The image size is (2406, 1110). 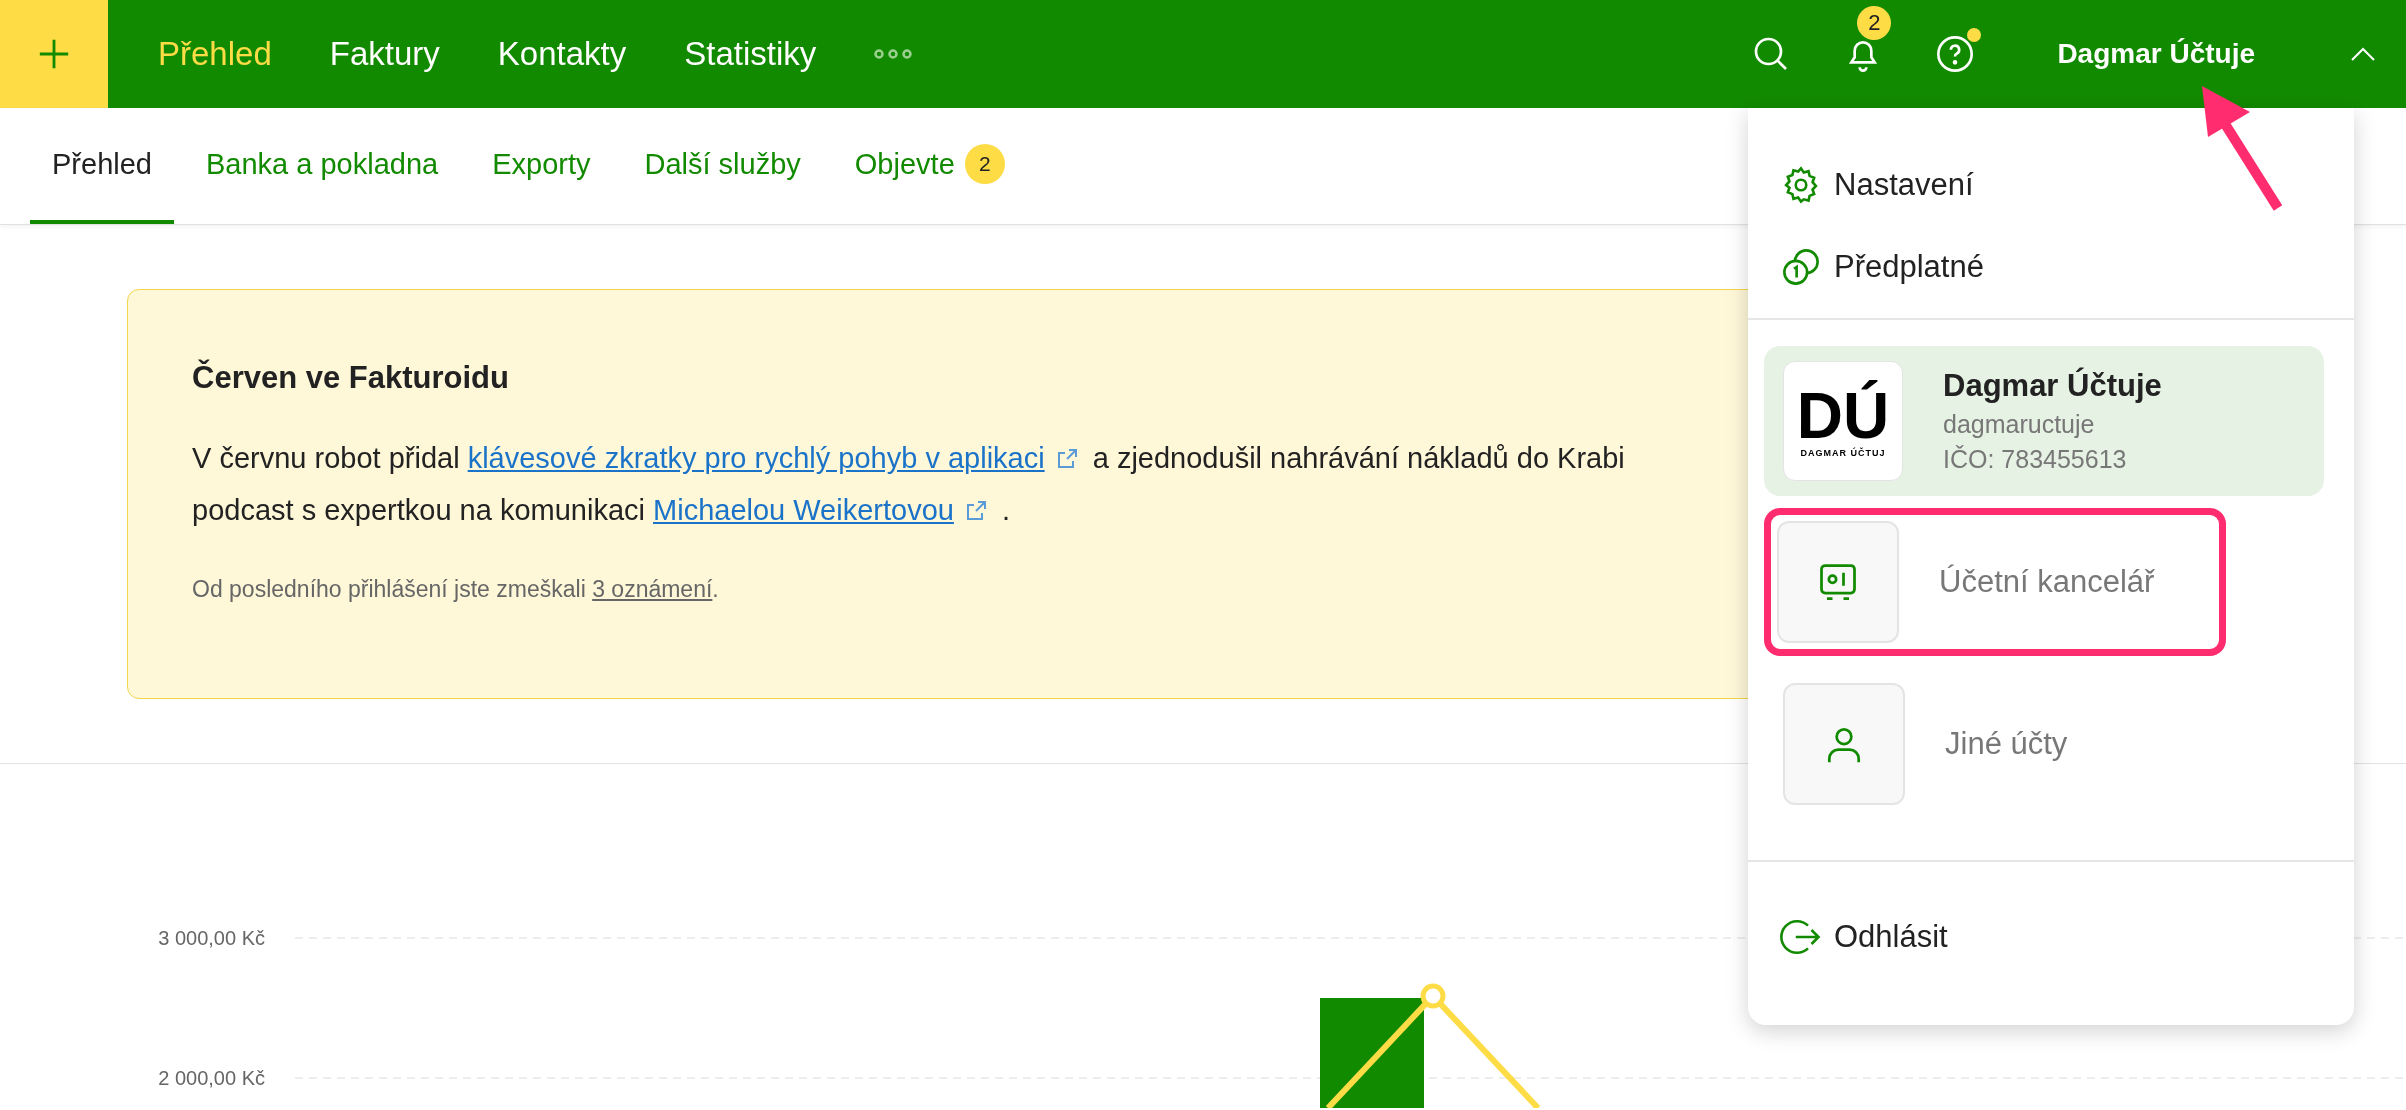 I want to click on company-logo: DÚ DAGMAR ÚČTUJ, so click(x=1843, y=421).